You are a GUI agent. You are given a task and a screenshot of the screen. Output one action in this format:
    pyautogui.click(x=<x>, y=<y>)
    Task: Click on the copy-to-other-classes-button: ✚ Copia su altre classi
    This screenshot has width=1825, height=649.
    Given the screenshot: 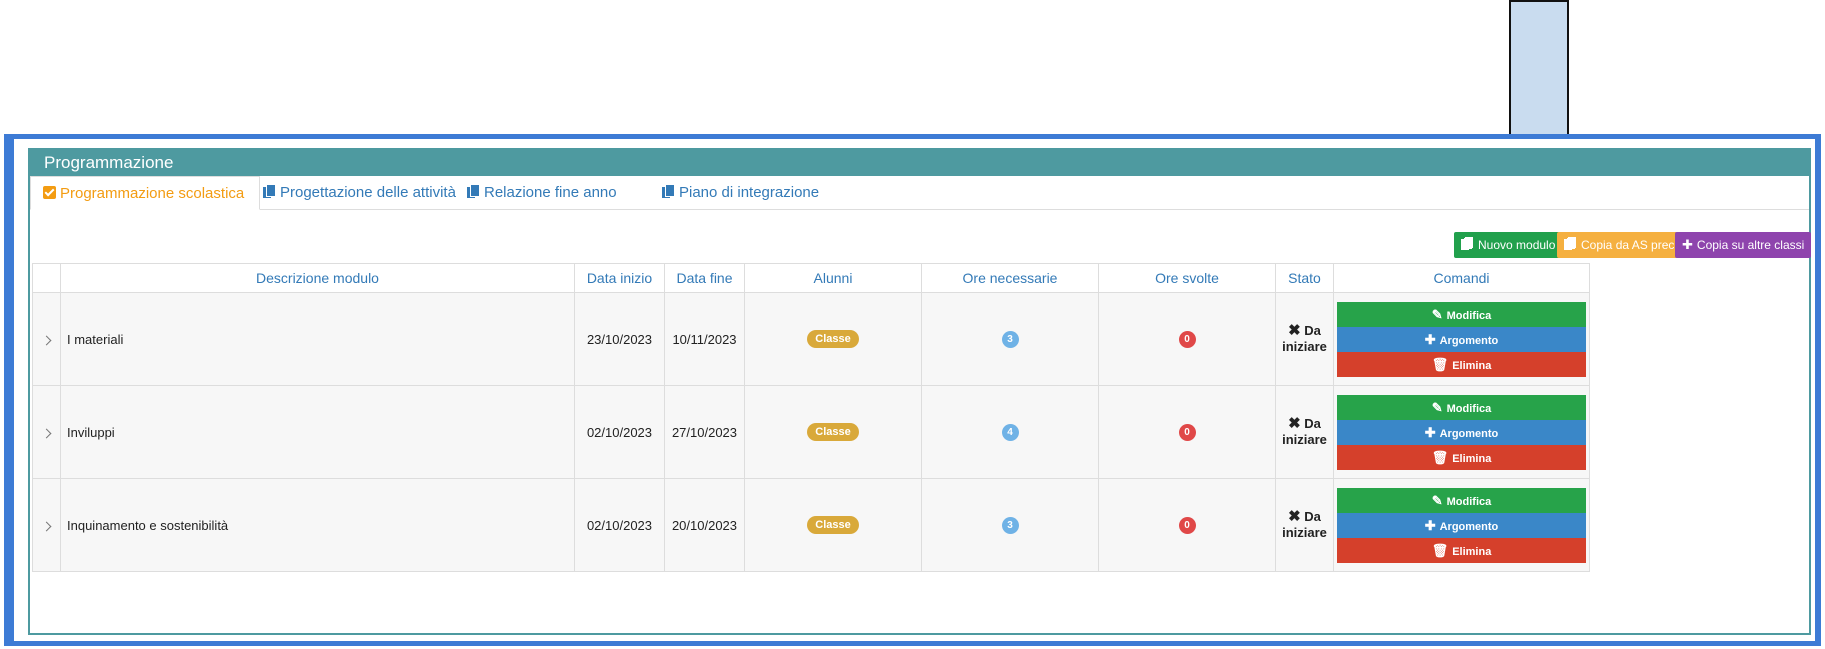 What is the action you would take?
    pyautogui.click(x=1743, y=245)
    